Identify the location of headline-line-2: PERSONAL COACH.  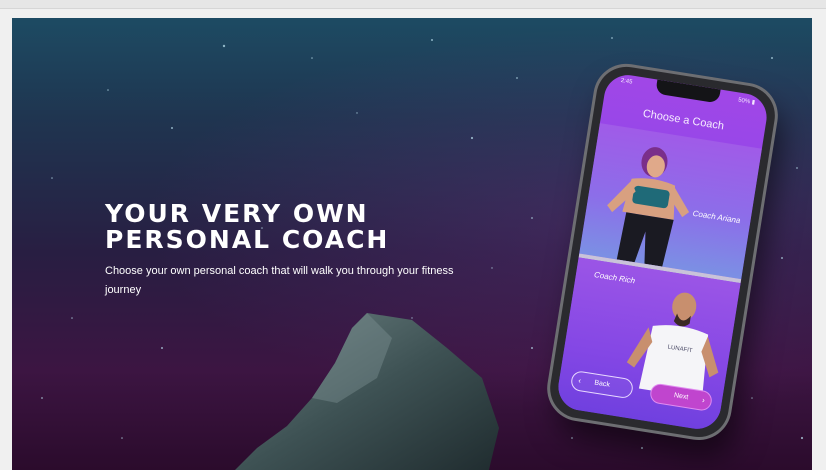
(247, 239).